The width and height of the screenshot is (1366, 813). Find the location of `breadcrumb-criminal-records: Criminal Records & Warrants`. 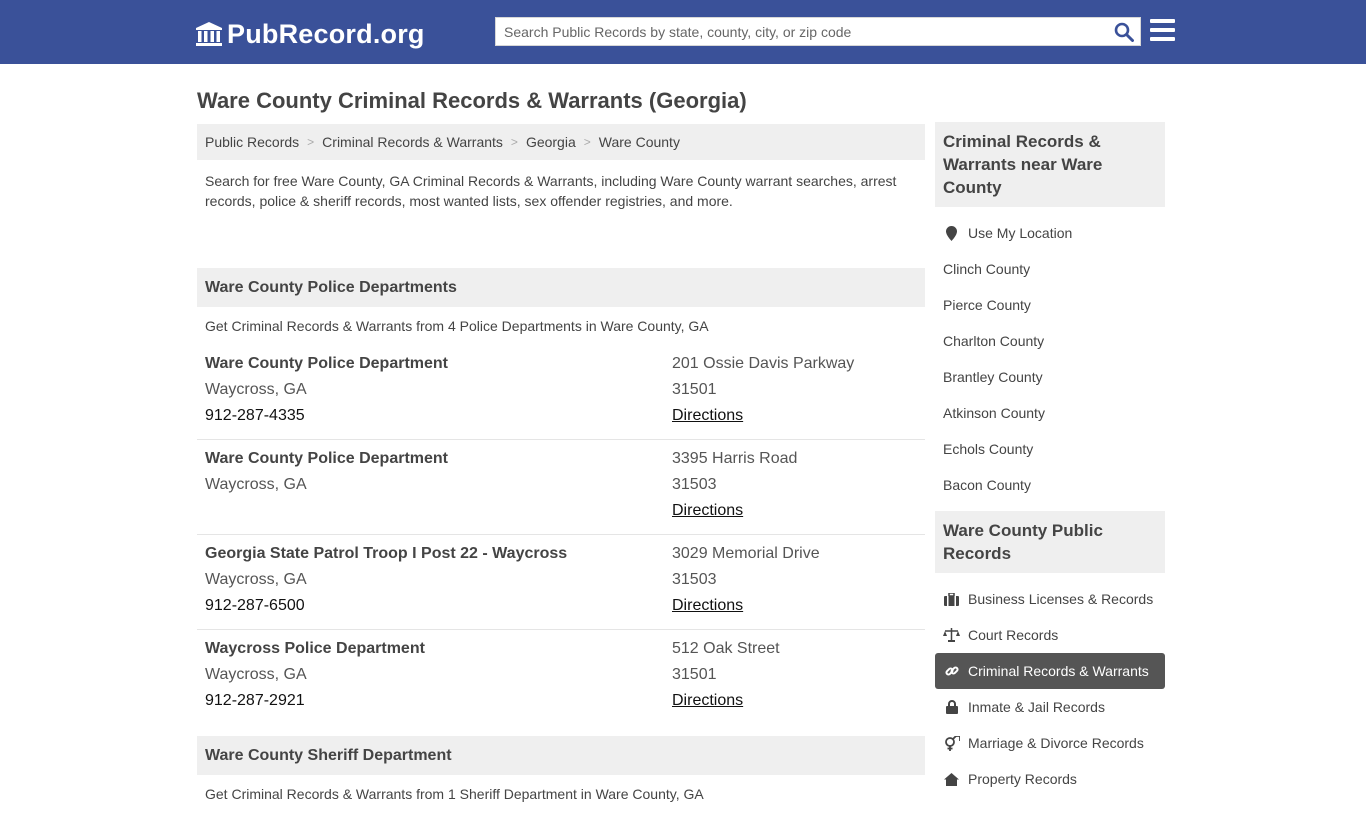

breadcrumb-criminal-records: Criminal Records & Warrants is located at coordinates (412, 142).